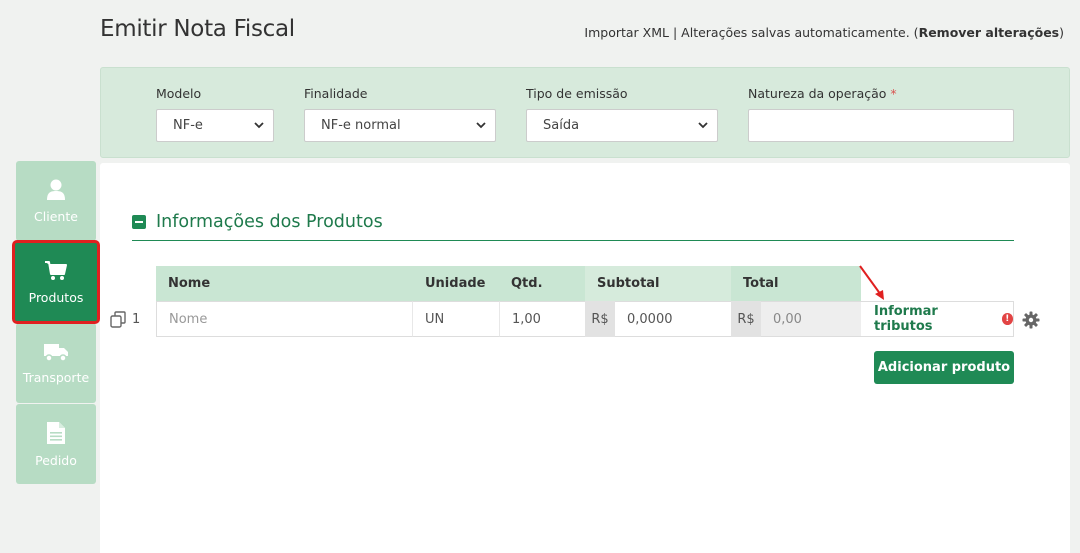  Describe the element at coordinates (871, 282) in the screenshot. I see `annotation-arrow-icon` at that location.